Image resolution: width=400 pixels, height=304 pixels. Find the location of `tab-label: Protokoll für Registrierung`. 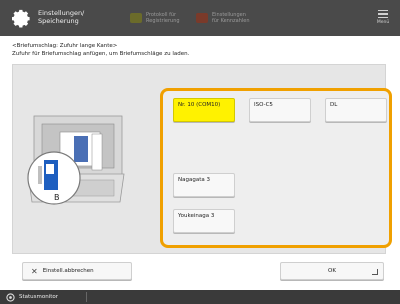

tab-label: Protokoll für Registrierung is located at coordinates (163, 18).